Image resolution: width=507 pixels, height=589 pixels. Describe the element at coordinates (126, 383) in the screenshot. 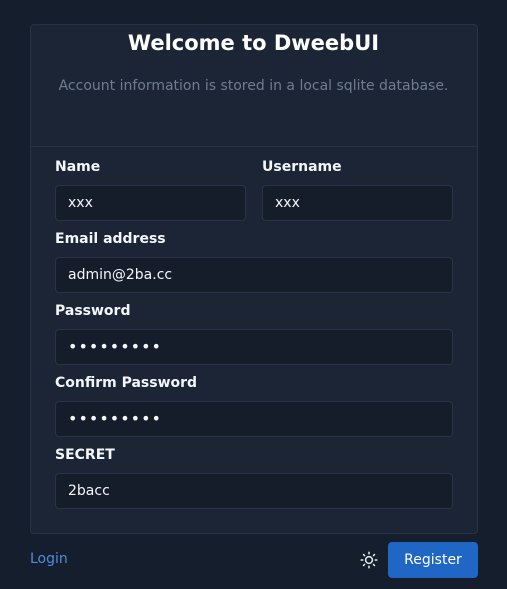

I see `confirm-password-label: Confirm Password` at that location.